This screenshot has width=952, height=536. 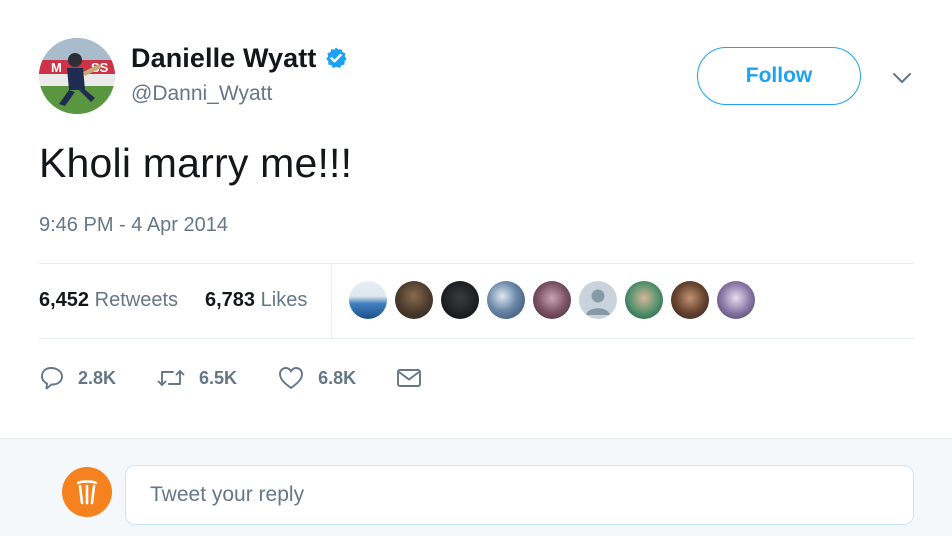 What do you see at coordinates (52, 378) in the screenshot?
I see `reply-bubble-icon` at bounding box center [52, 378].